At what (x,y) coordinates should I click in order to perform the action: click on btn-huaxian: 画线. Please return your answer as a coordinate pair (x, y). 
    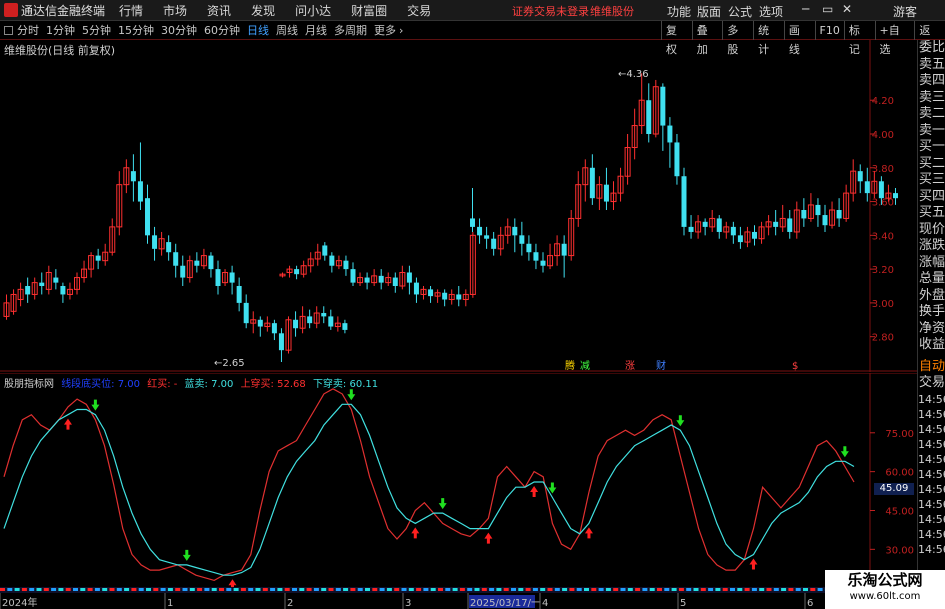
    Looking at the image, I should click on (799, 38).